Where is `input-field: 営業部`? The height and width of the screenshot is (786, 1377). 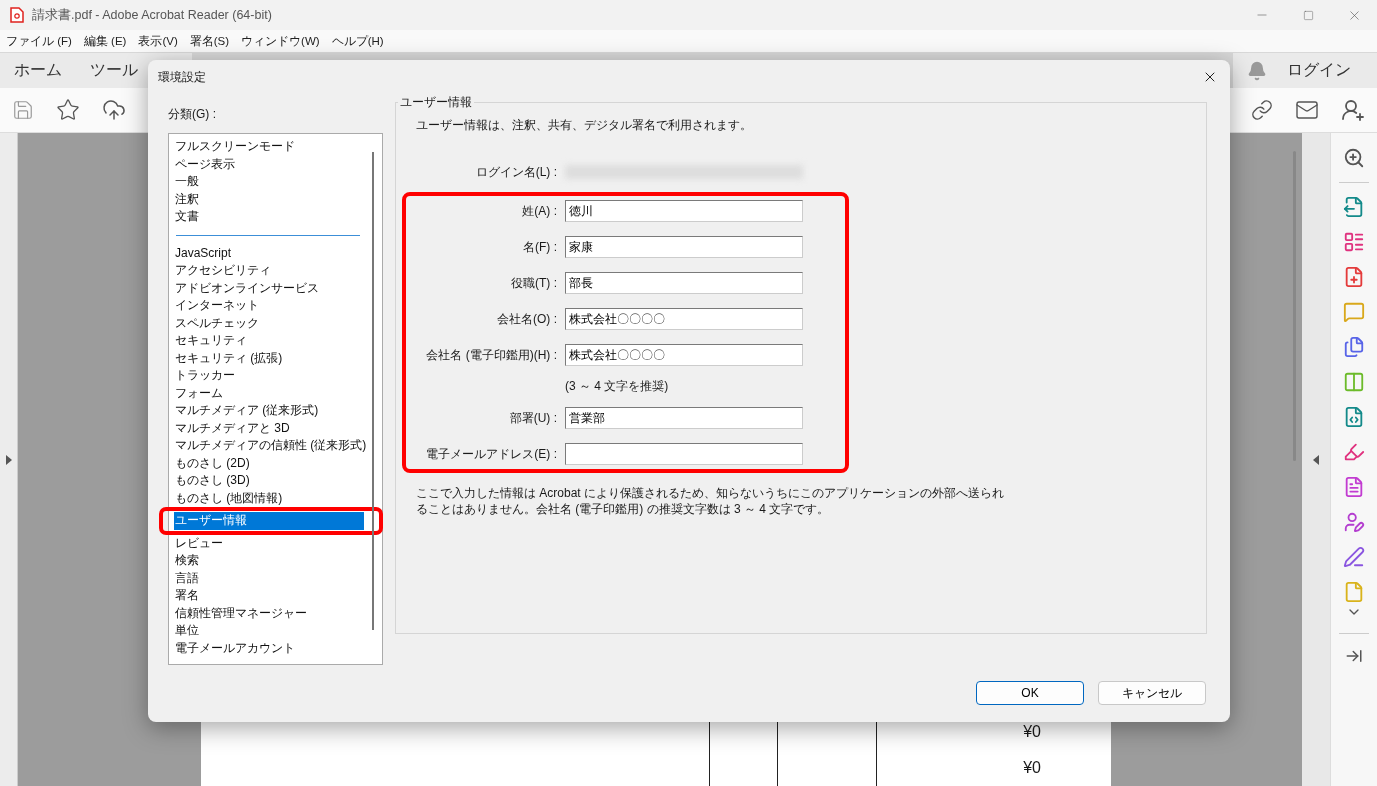 input-field: 営業部 is located at coordinates (684, 418).